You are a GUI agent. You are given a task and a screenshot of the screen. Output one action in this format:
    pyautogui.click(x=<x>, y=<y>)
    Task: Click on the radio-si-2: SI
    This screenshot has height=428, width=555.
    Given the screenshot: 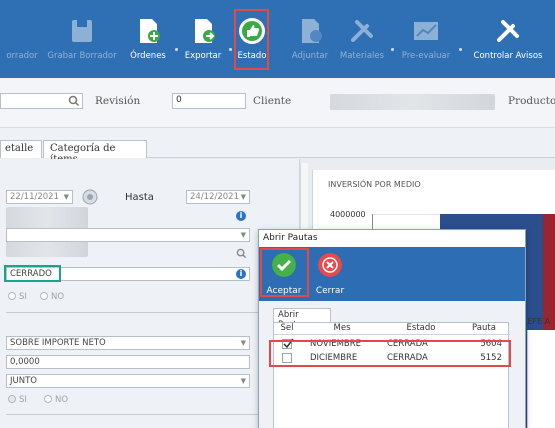 What is the action you would take?
    pyautogui.click(x=17, y=400)
    